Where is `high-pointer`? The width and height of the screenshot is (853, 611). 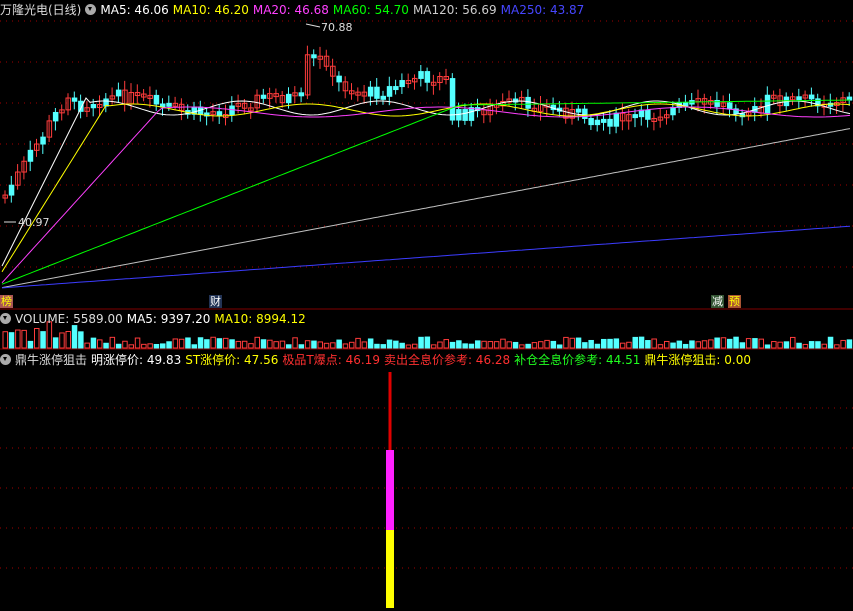 high-pointer is located at coordinates (313, 25).